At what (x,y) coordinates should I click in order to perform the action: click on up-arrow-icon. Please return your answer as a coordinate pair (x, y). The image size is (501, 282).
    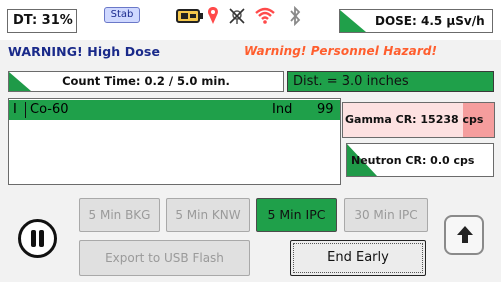
    Looking at the image, I should click on (465, 234).